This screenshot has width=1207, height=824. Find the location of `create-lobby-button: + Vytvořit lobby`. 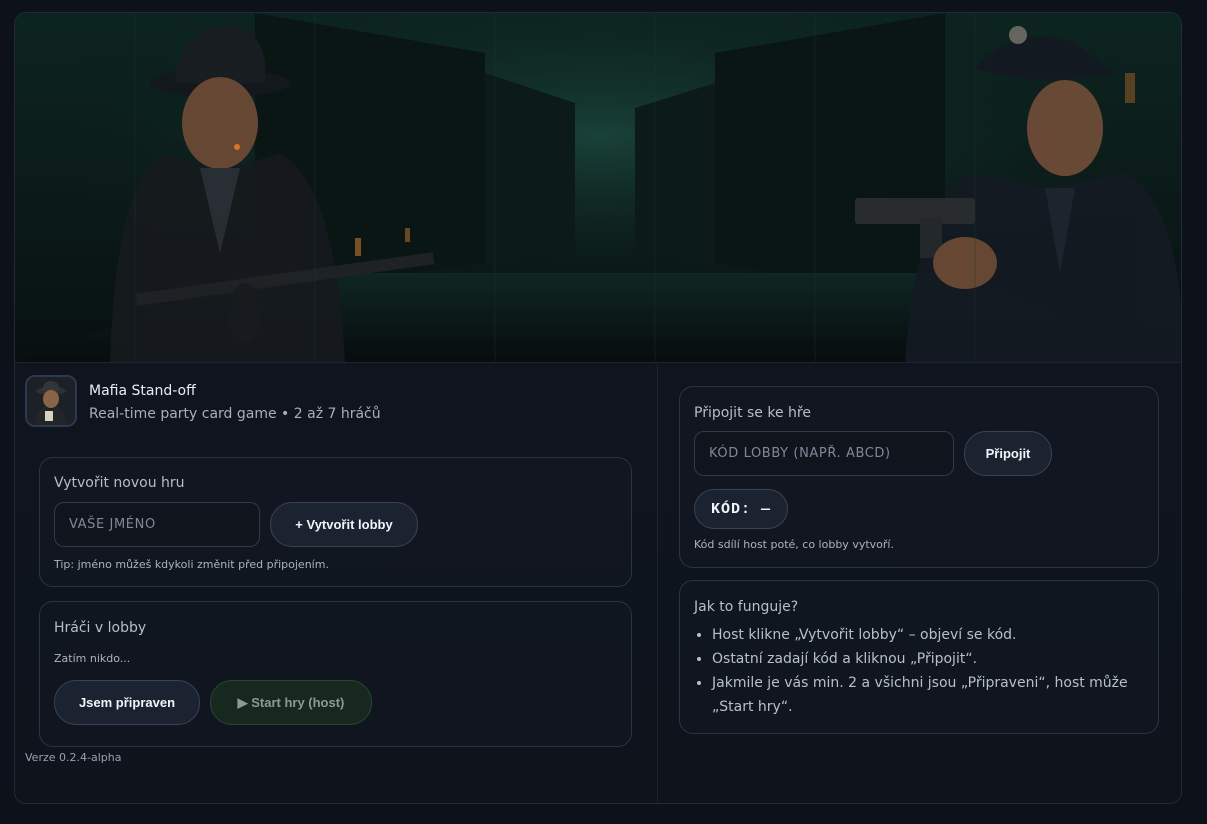

create-lobby-button: + Vytvořit lobby is located at coordinates (344, 524).